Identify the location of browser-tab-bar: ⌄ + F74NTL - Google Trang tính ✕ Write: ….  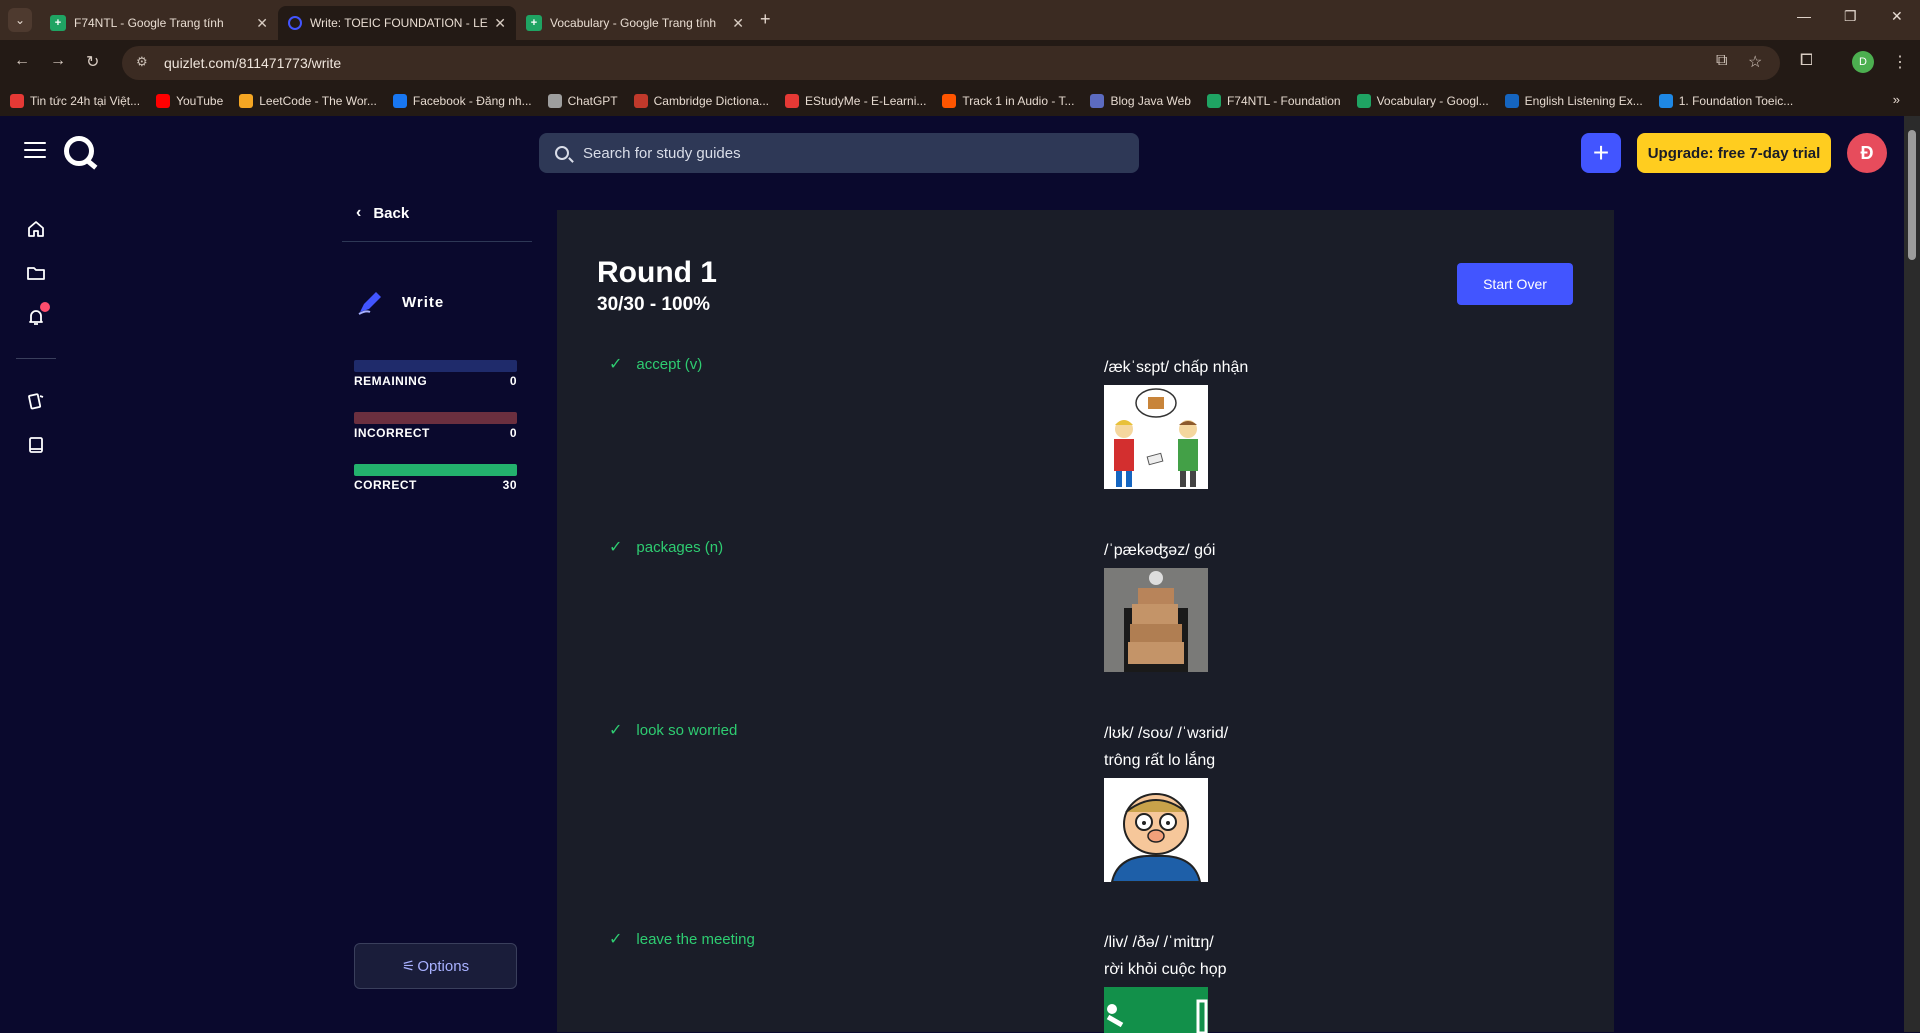
(960, 20).